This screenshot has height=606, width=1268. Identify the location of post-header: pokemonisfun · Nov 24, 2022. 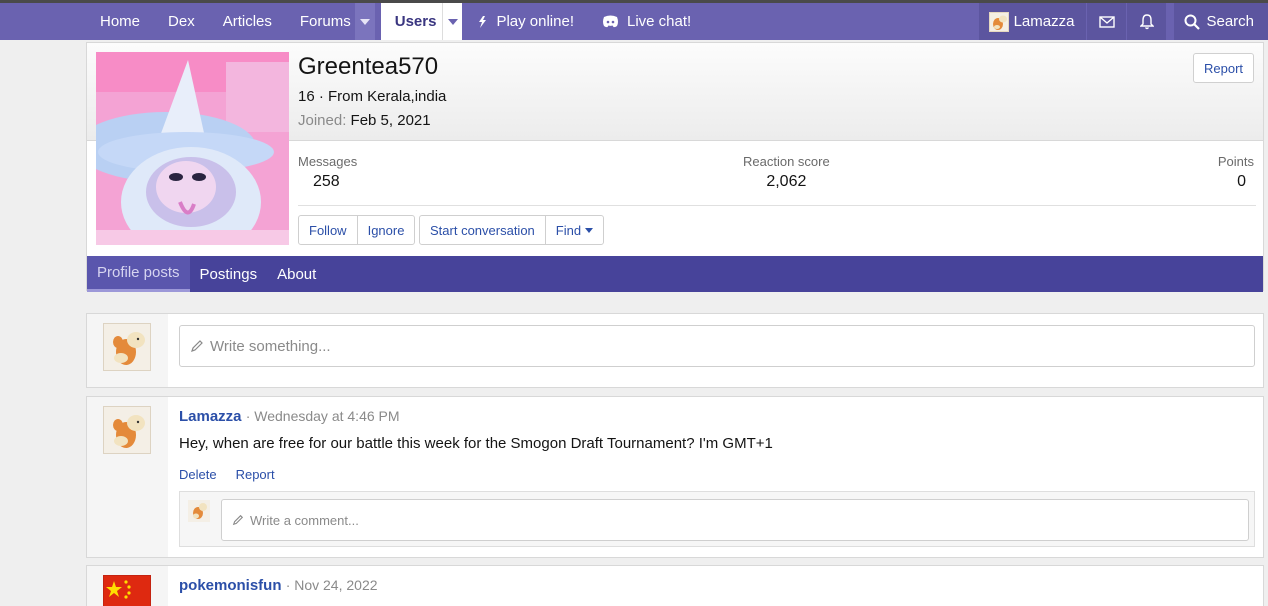
(278, 585).